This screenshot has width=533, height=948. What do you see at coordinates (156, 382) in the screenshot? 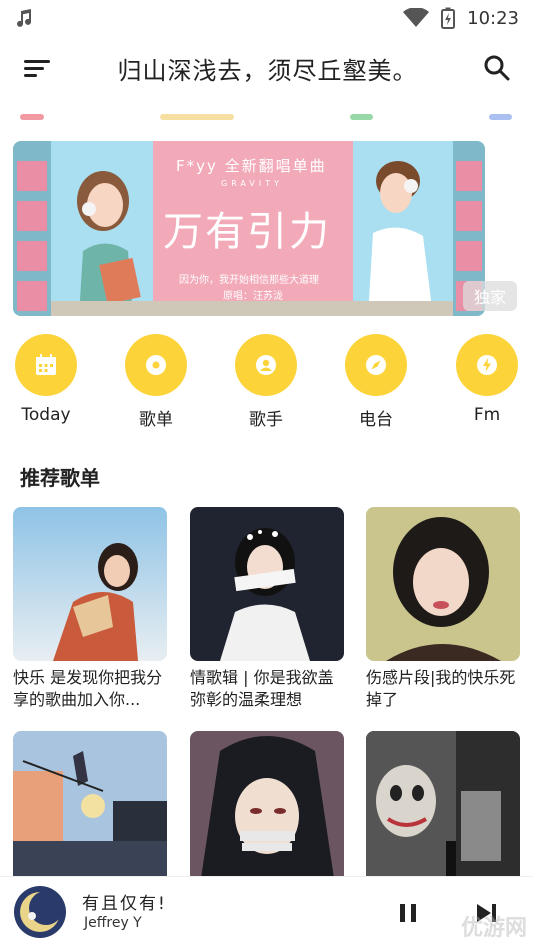
I see `category-playlist: 歌单` at bounding box center [156, 382].